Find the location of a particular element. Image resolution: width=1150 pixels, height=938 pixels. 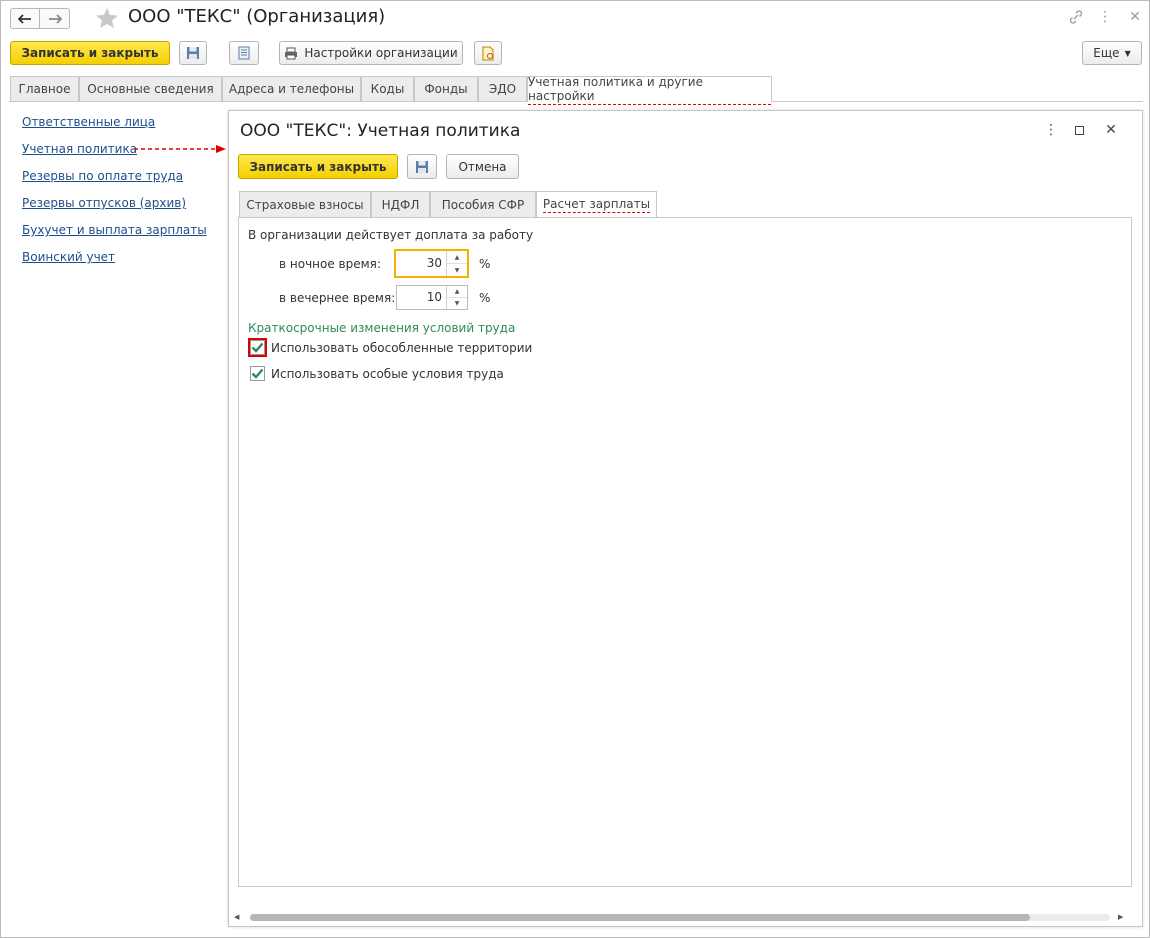

list-button is located at coordinates (244, 53).